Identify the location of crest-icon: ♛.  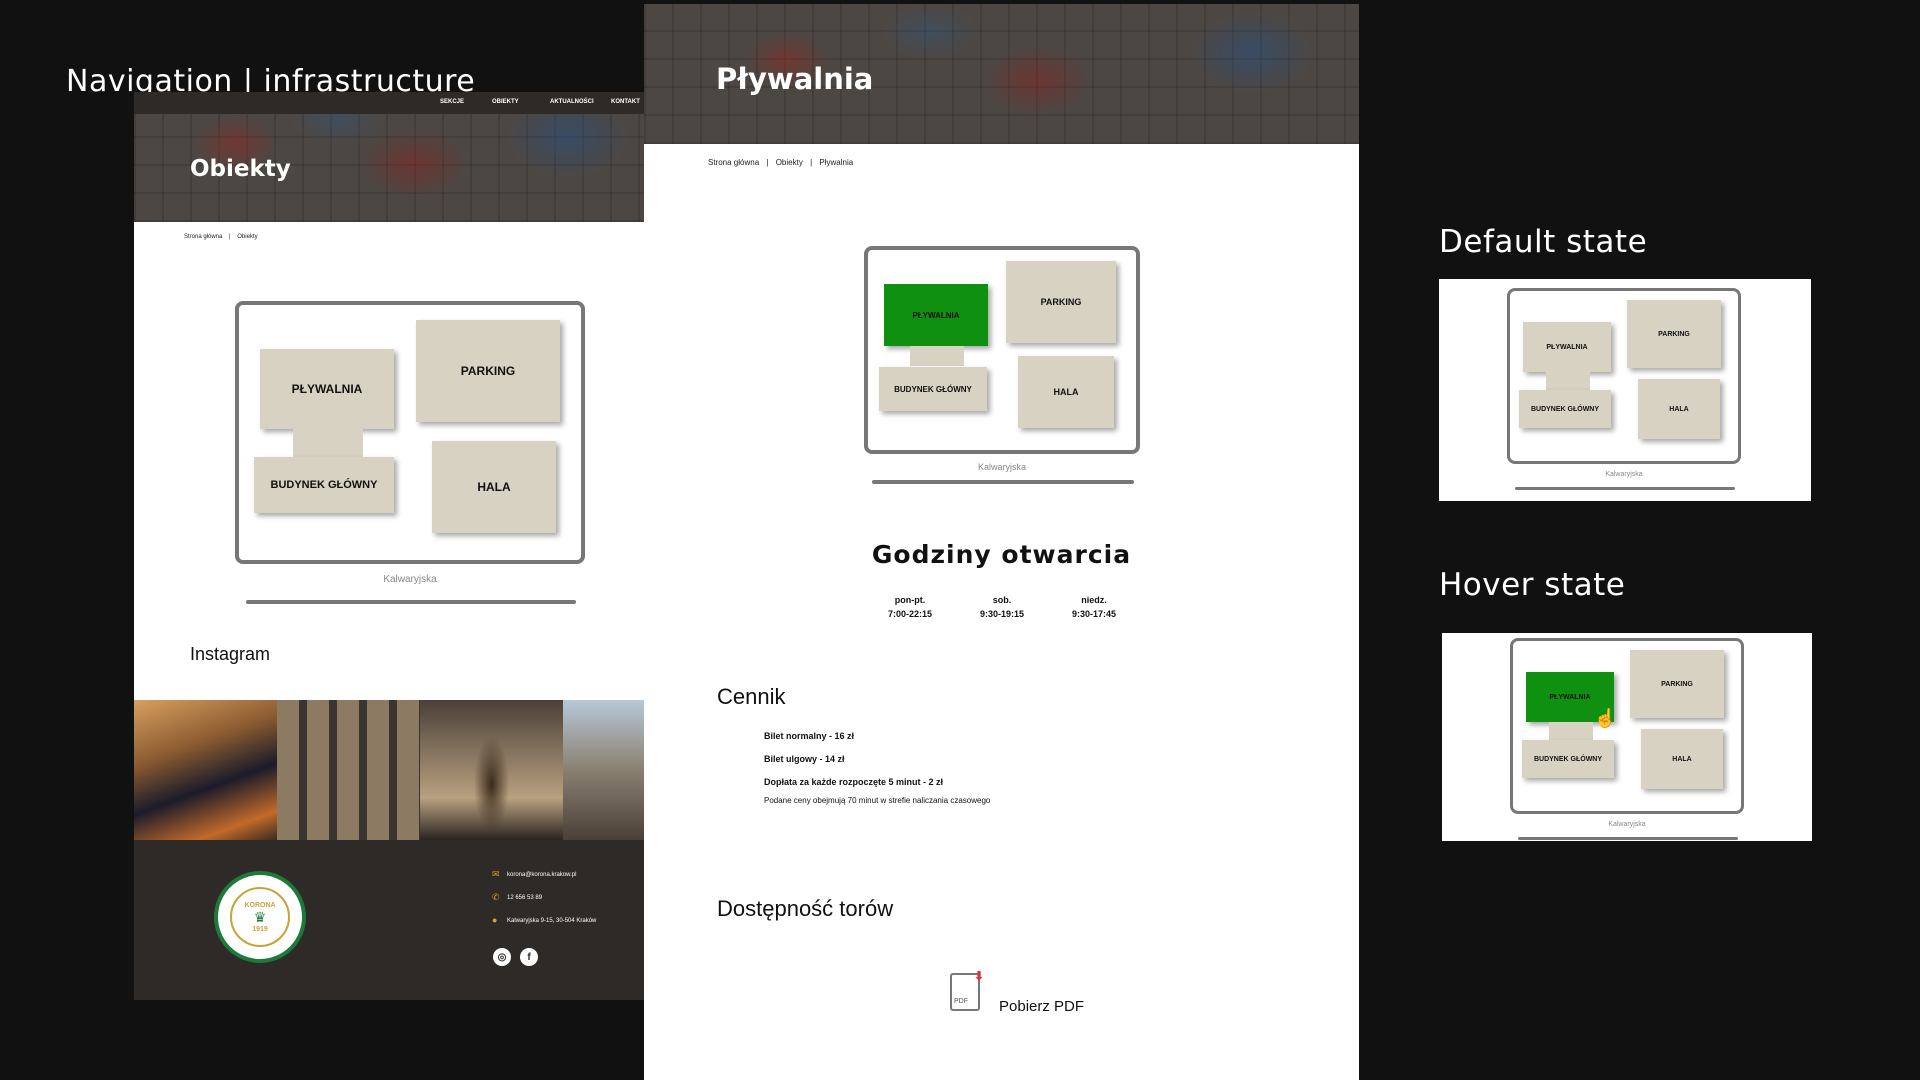
(260, 916).